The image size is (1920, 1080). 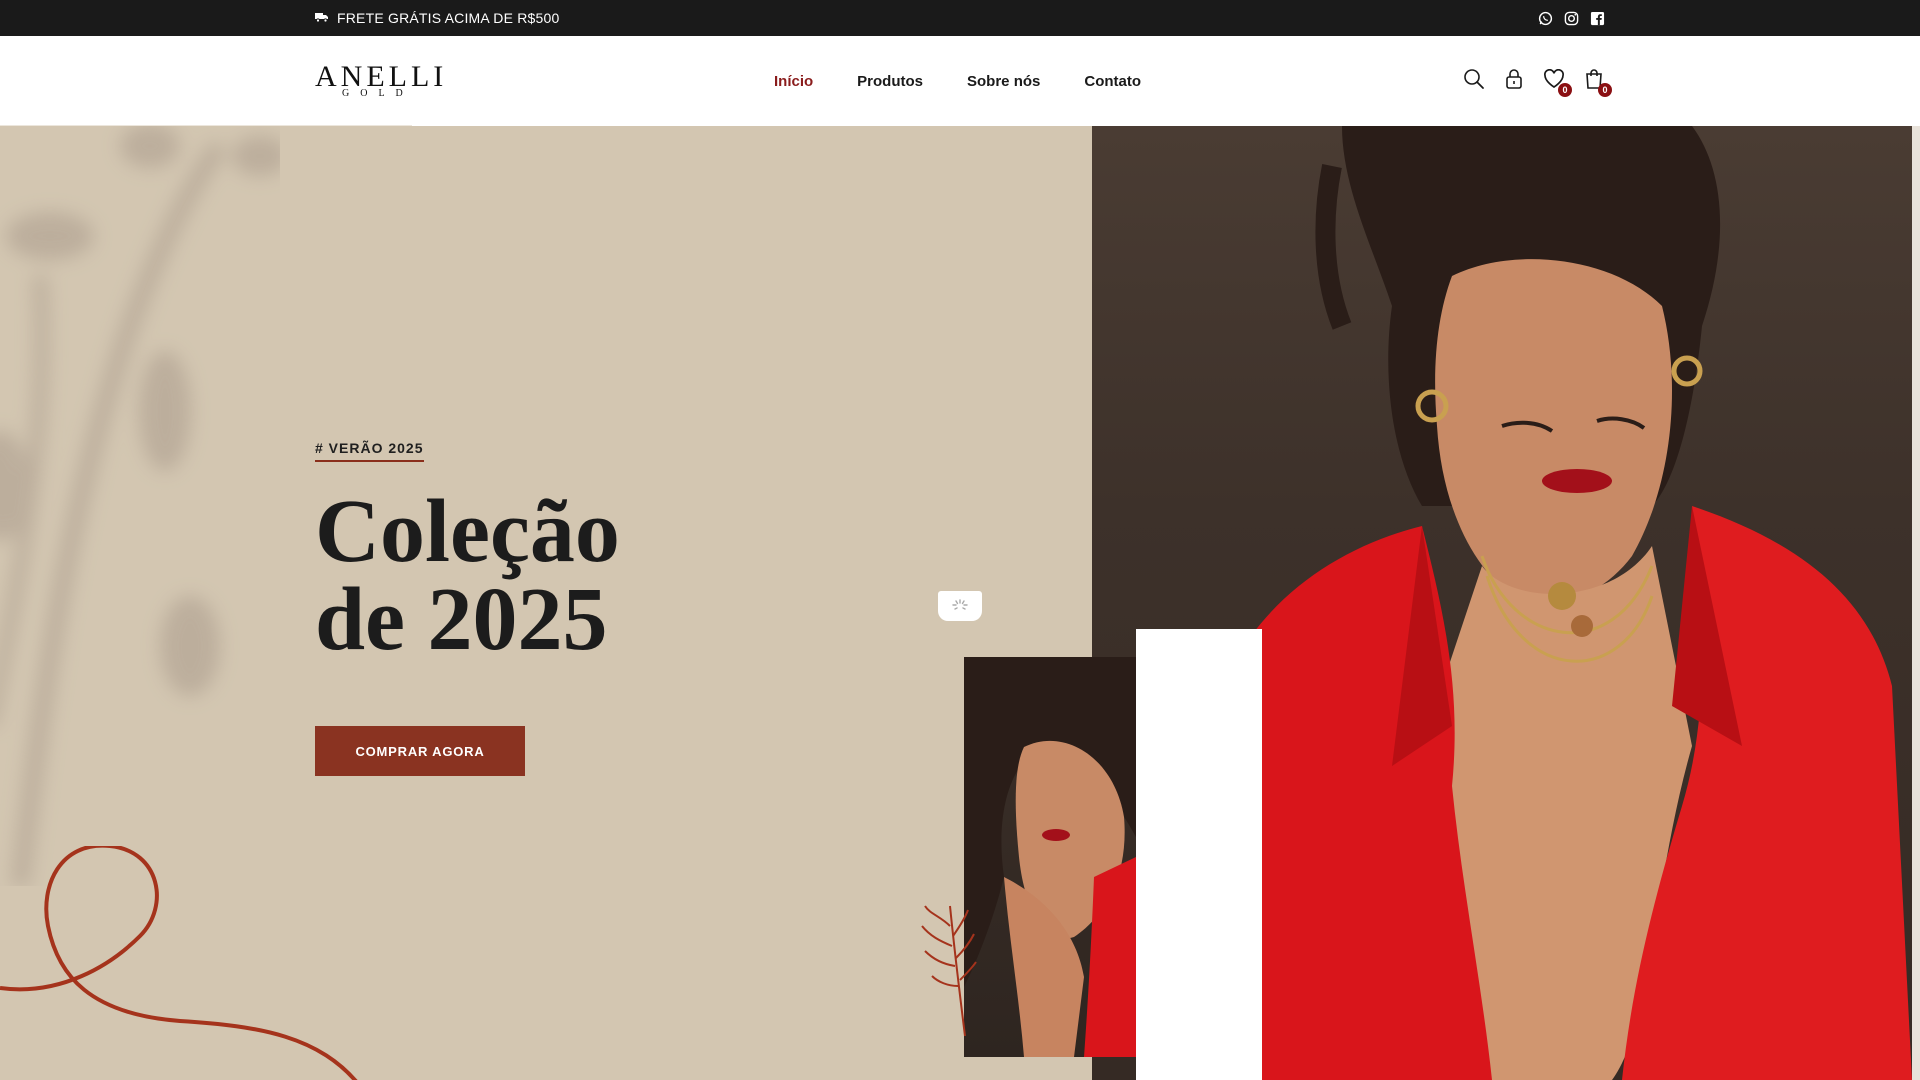 What do you see at coordinates (461, 619) in the screenshot?
I see `hero-title-line-2: de 2025` at bounding box center [461, 619].